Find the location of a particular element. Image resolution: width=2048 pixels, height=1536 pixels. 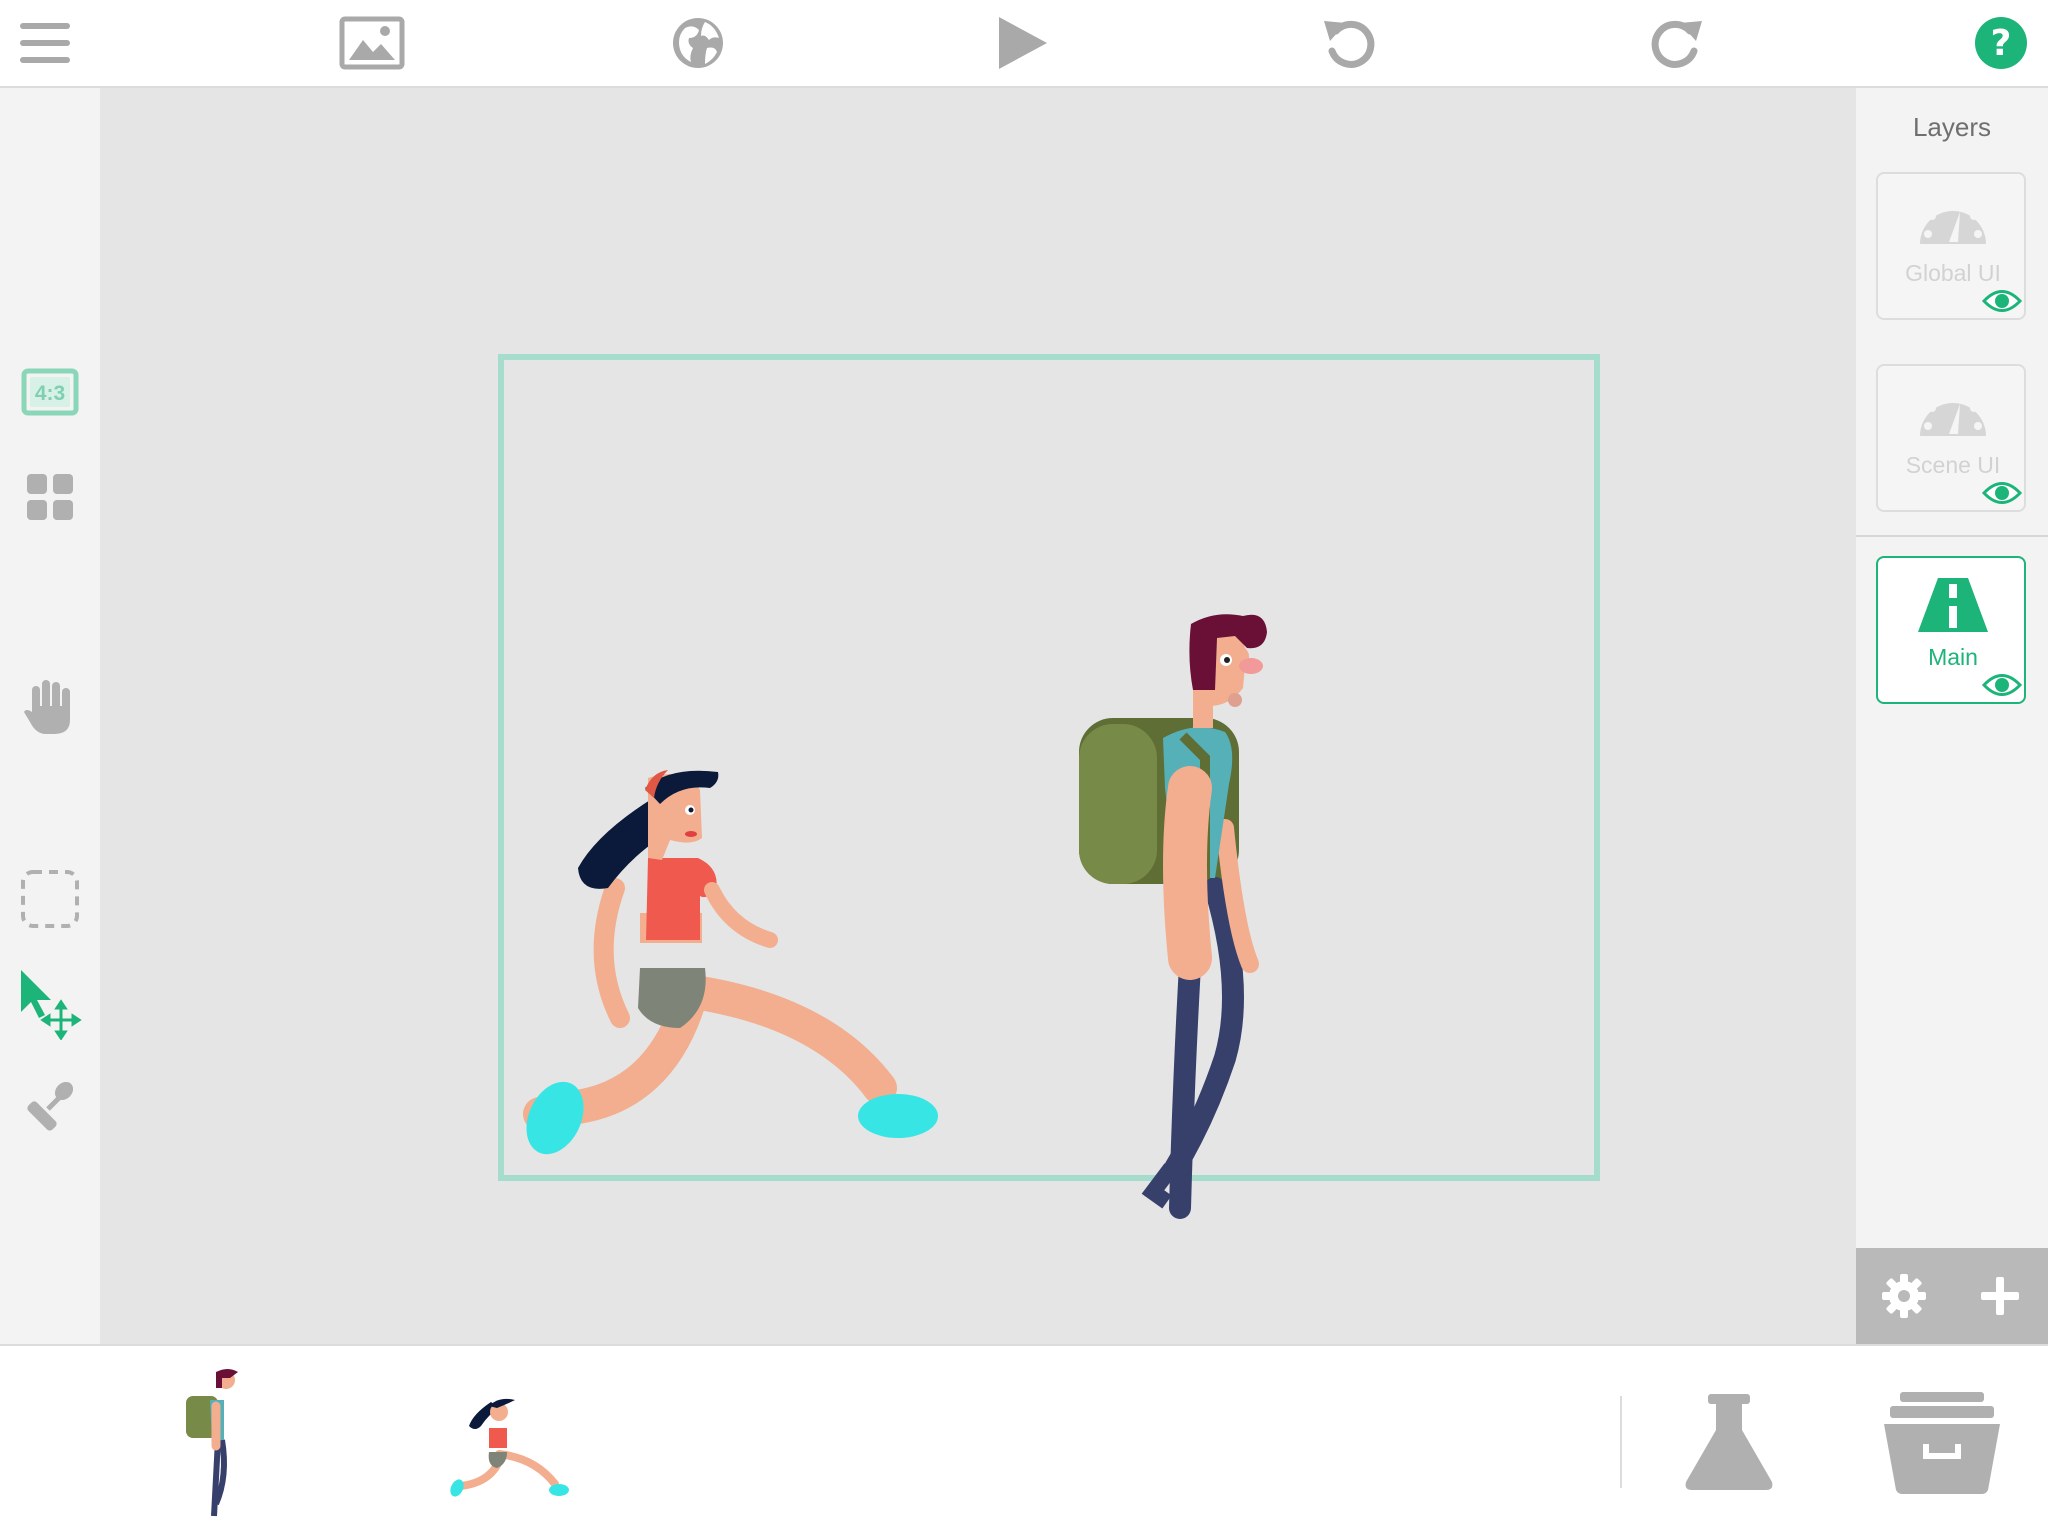

layer-scene-ui: Scene UI is located at coordinates (1951, 438).